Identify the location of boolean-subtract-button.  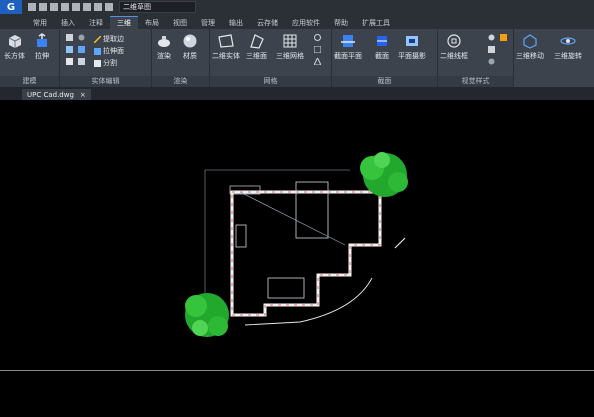
(69, 49).